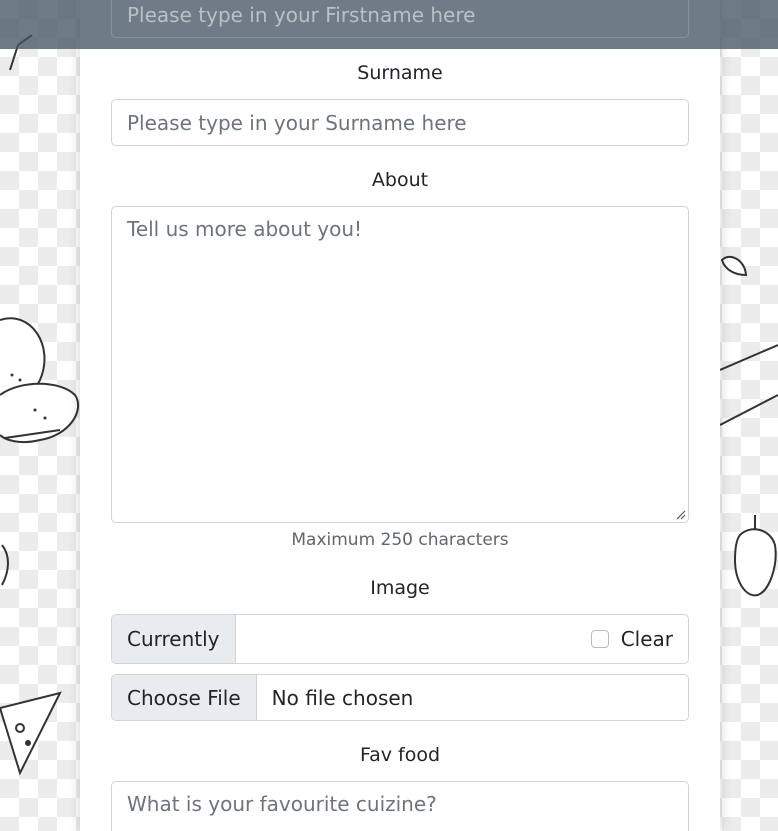 The height and width of the screenshot is (831, 778). I want to click on fav-food-input: What is your favourite cuizine?, so click(400, 806).